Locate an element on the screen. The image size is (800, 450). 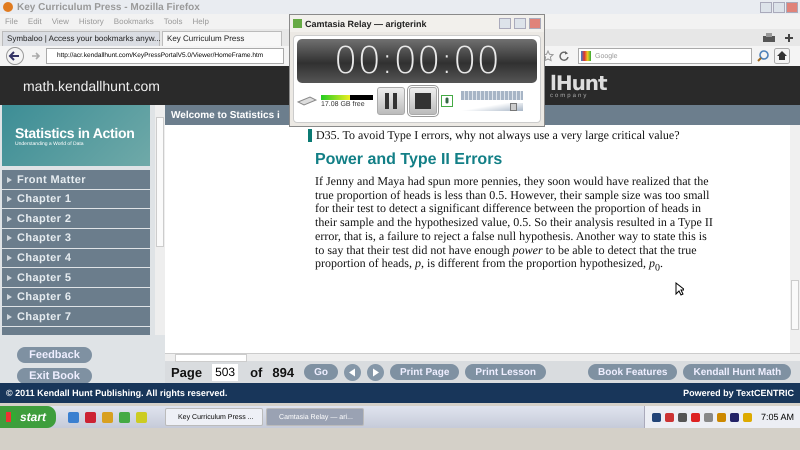
previous-icon is located at coordinates (352, 372).